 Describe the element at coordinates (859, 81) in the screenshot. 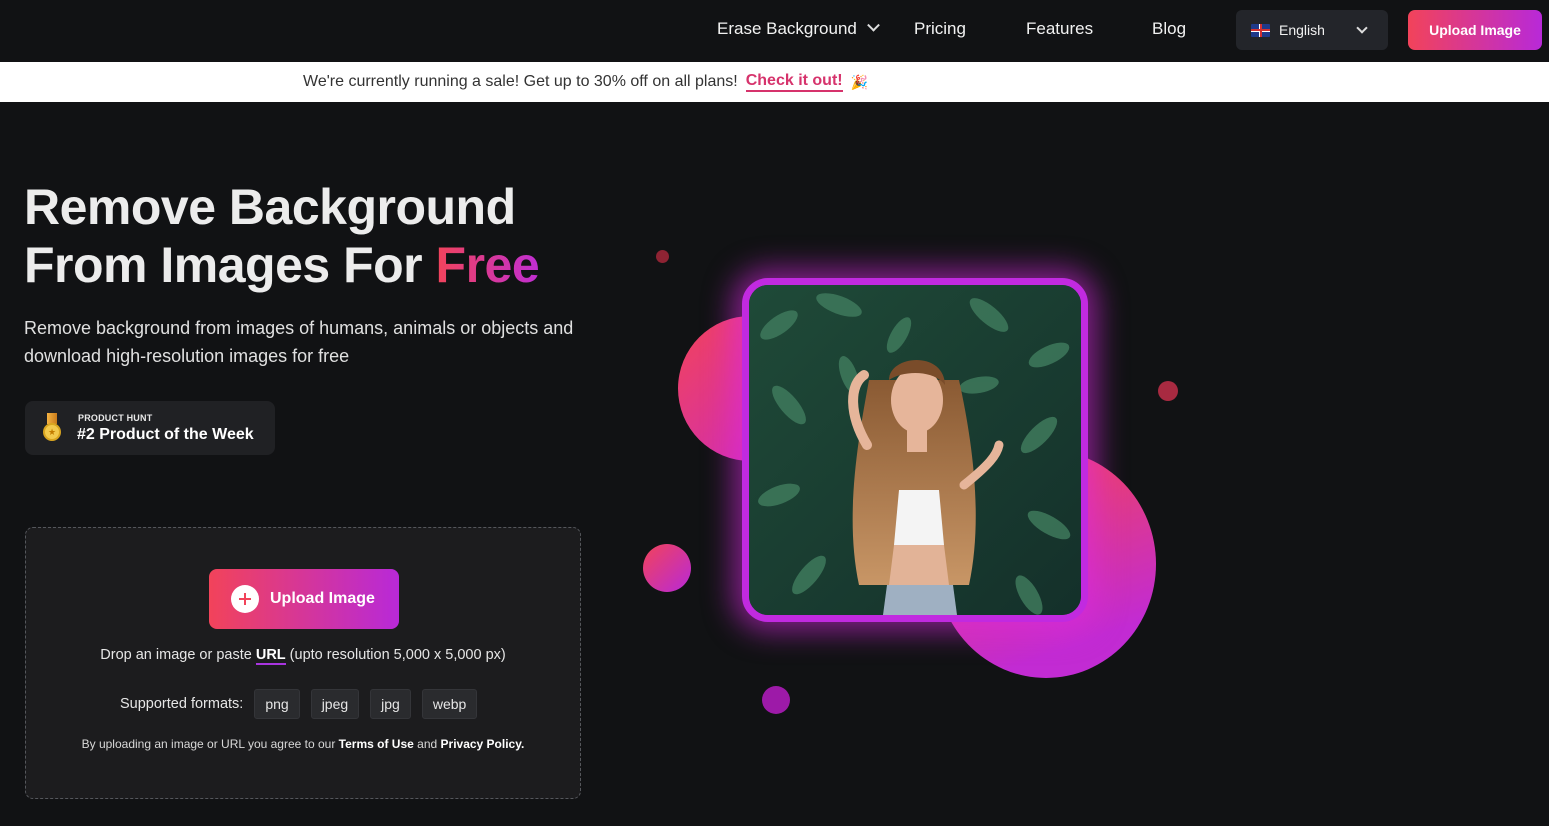

I see `party-popper-icon: 🎉` at that location.